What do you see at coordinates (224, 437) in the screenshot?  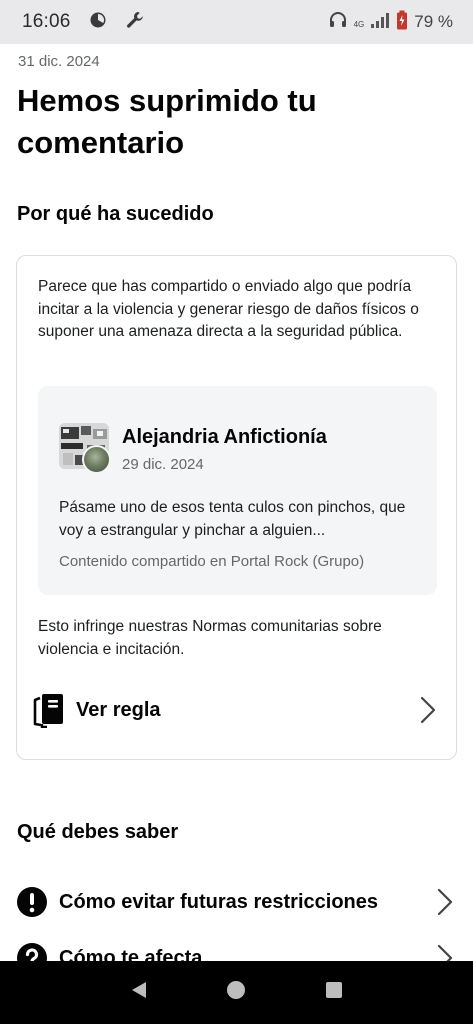 I see `post-author: Alejandria Anfictionía` at bounding box center [224, 437].